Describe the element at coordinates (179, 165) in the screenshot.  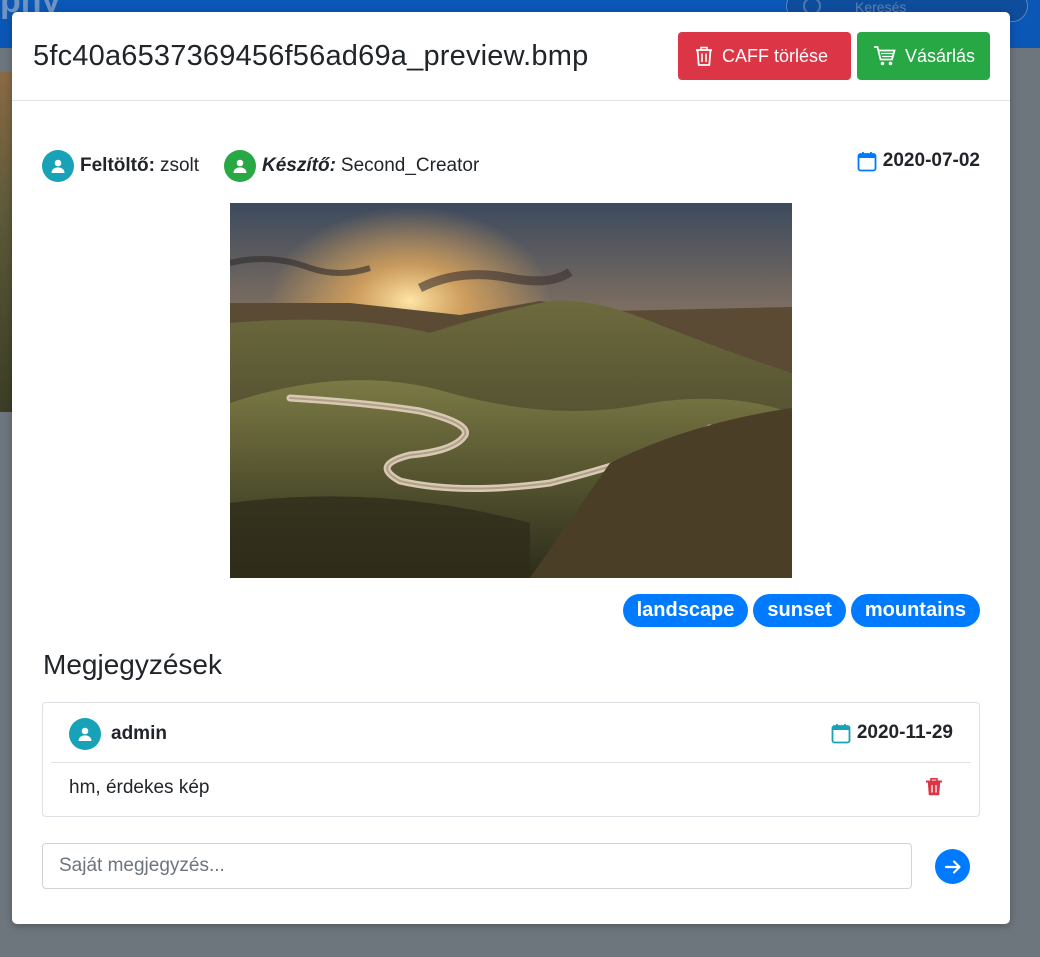
I see `uploader-name: zsolt` at that location.